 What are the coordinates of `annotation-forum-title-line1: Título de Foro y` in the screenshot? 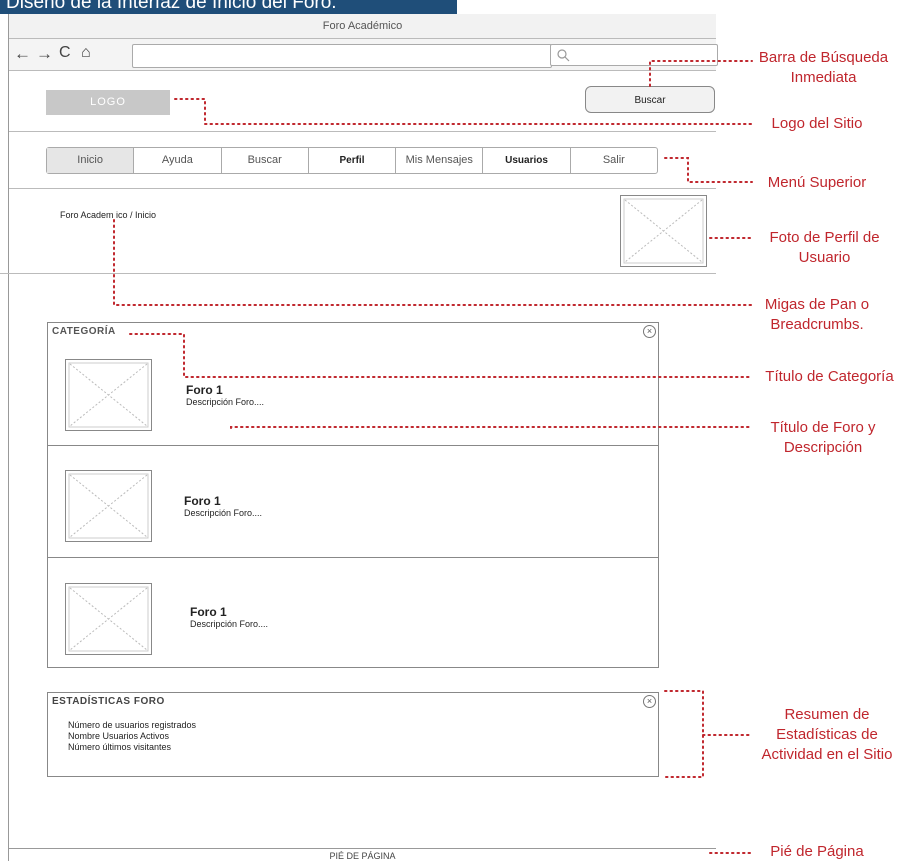 It's located at (823, 427).